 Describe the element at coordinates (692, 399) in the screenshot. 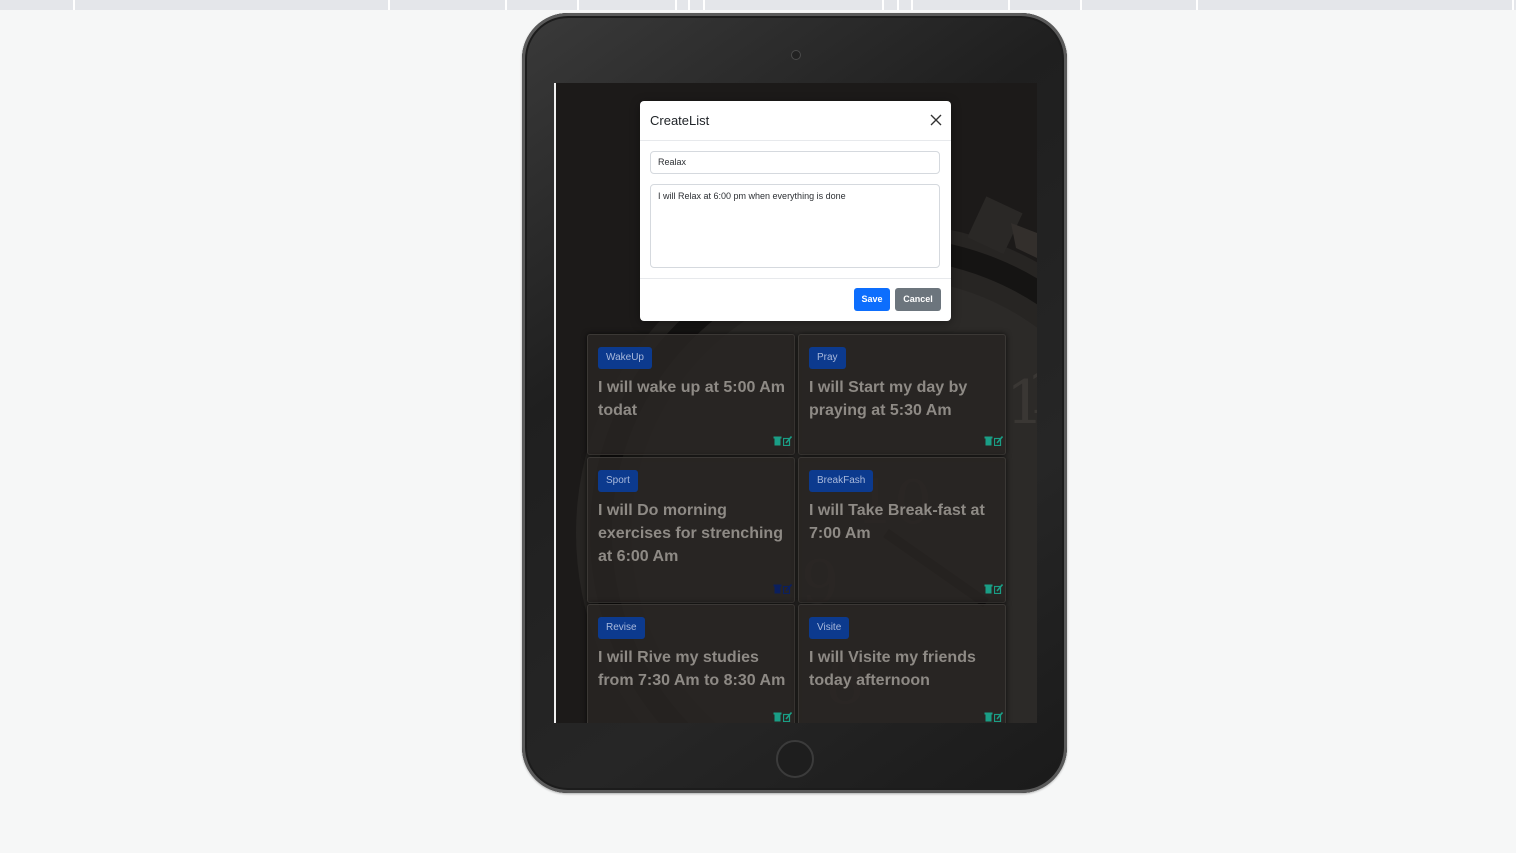

I see `task-text: I will wake up at 5:00 Am todat` at that location.